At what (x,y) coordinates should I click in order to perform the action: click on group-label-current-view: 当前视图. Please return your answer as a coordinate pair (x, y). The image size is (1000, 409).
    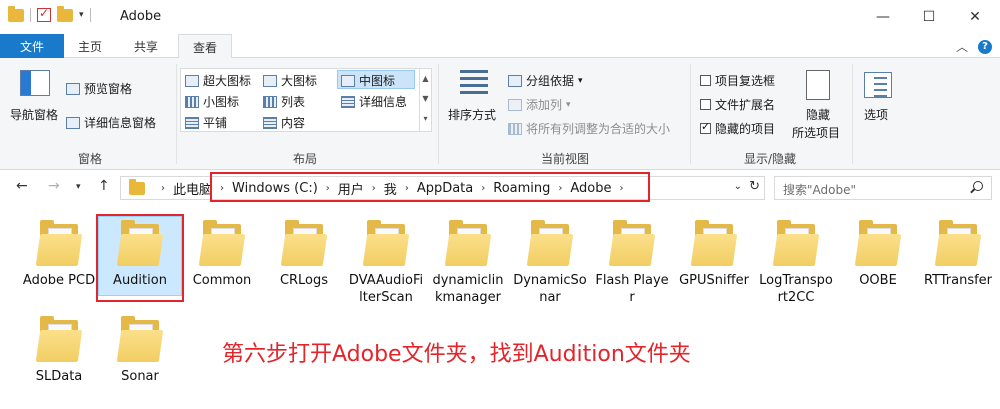
    Looking at the image, I should click on (564, 159).